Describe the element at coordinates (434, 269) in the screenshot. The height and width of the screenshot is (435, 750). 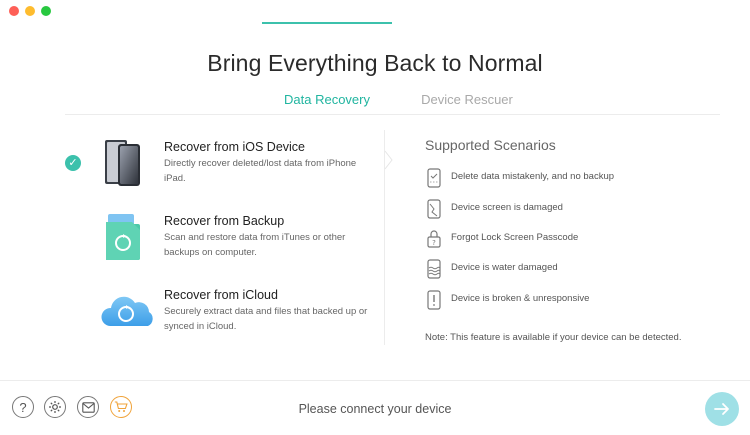
I see `water-damage-icon` at that location.